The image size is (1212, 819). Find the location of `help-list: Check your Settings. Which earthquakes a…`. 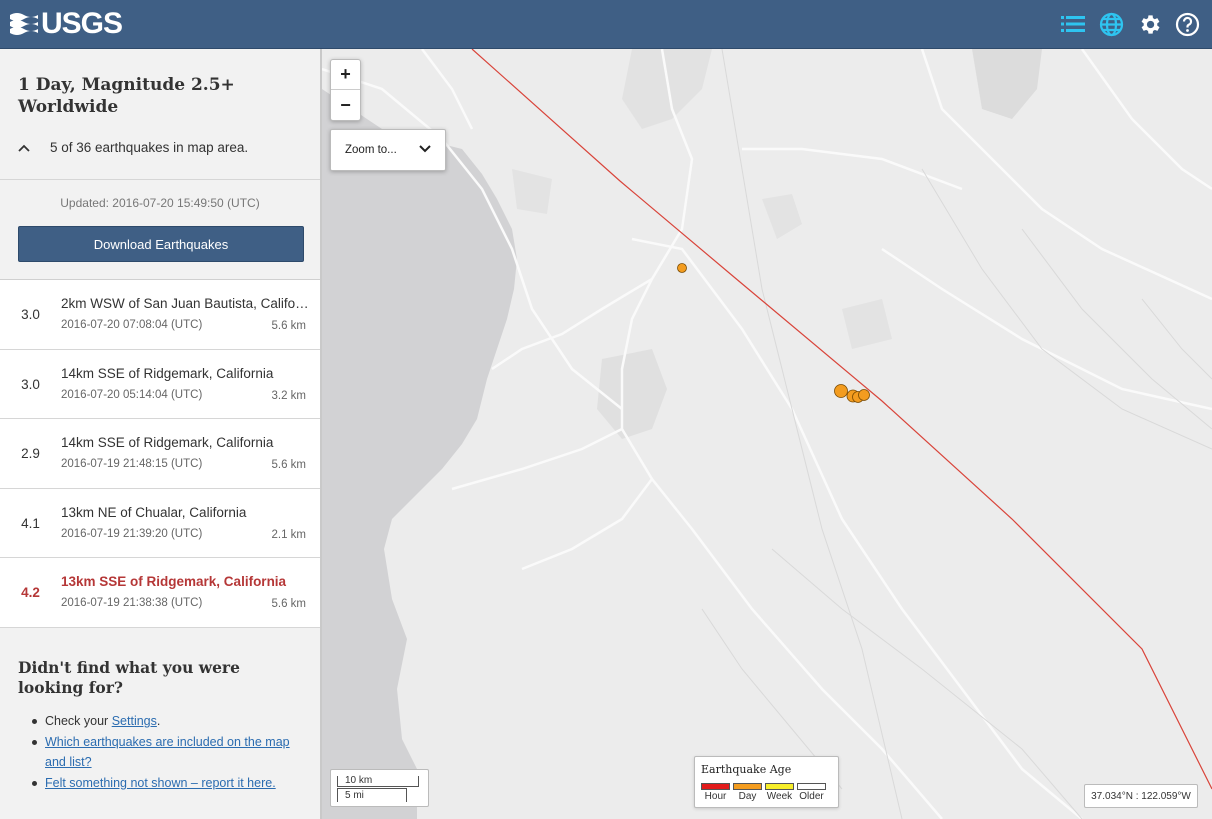

help-list: Check your Settings. Which earthquakes a… is located at coordinates (170, 752).